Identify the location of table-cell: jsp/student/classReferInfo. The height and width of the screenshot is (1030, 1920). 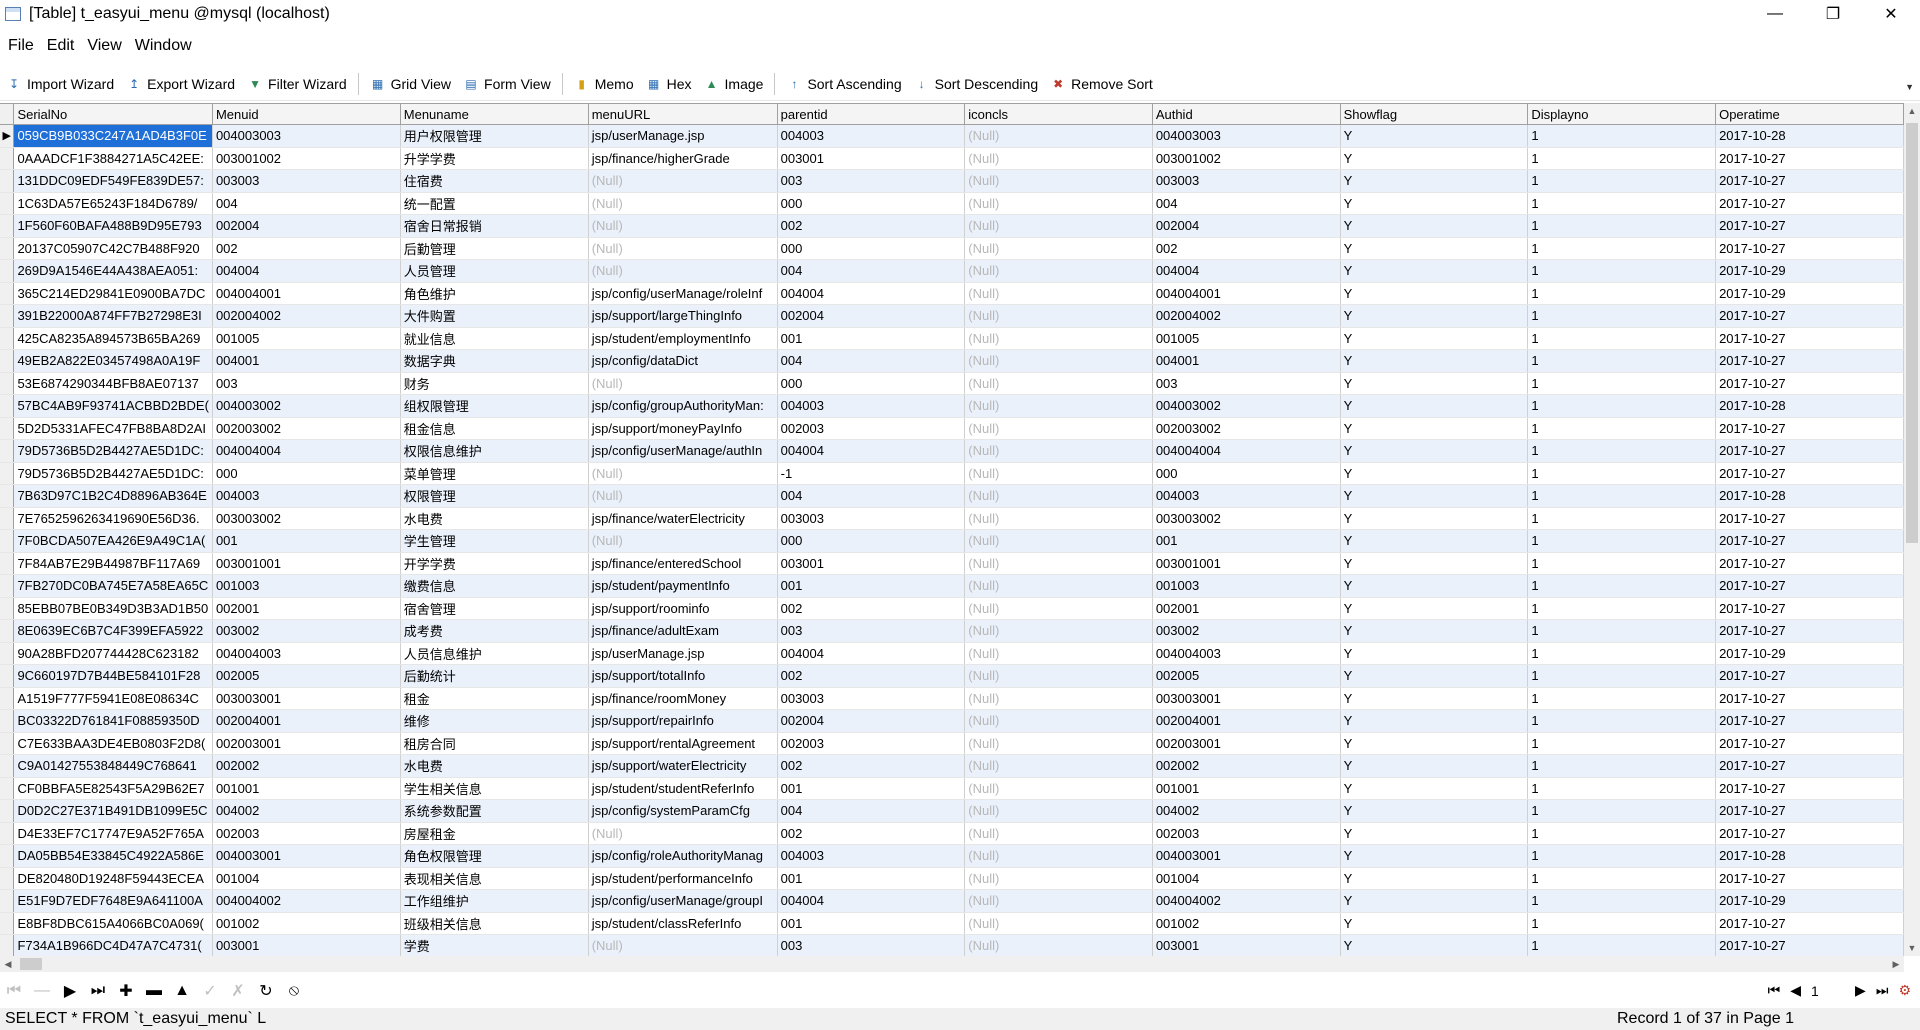
(683, 923).